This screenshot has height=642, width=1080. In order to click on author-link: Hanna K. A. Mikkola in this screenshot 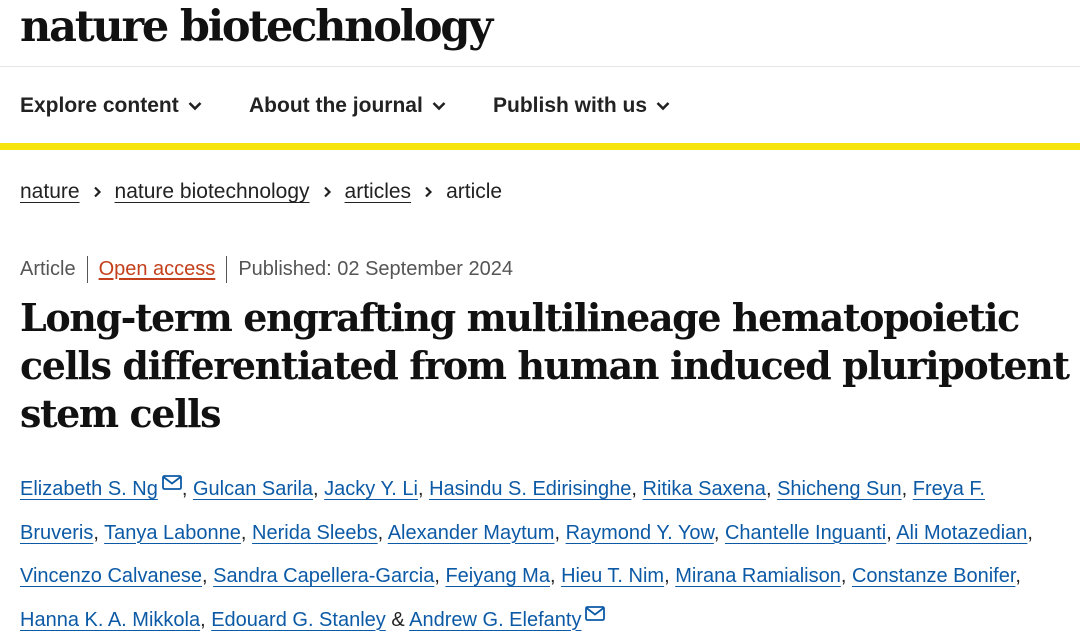, I will do `click(110, 620)`.